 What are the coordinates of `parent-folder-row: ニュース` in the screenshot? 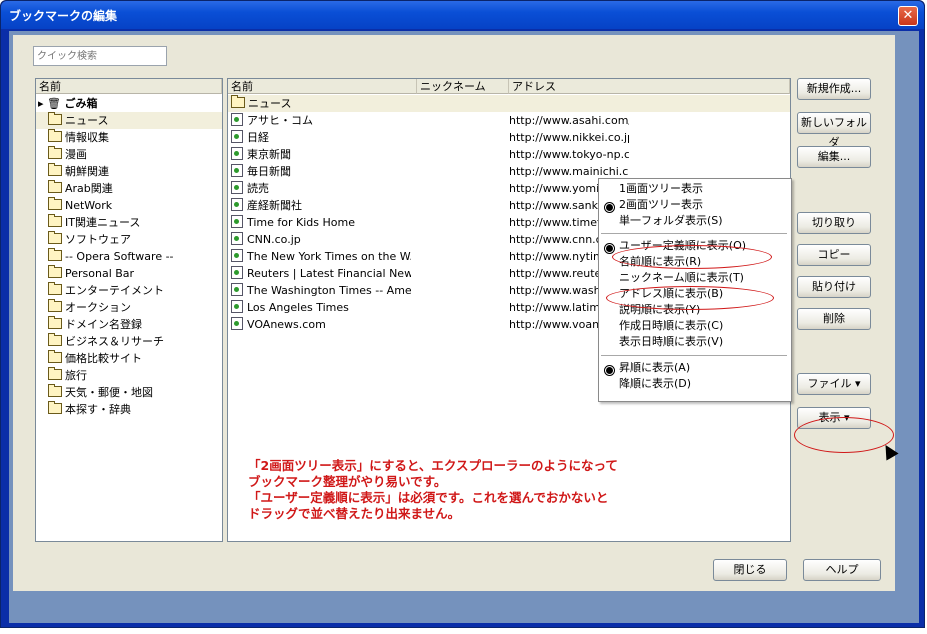 It's located at (509, 103).